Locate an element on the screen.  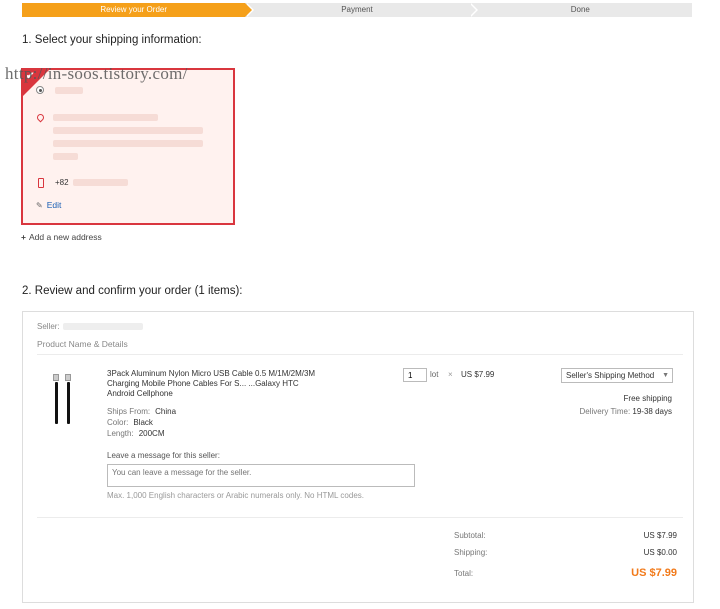
delivery-time: Delivery Time: 19-38 days is located at coordinates (625, 411).